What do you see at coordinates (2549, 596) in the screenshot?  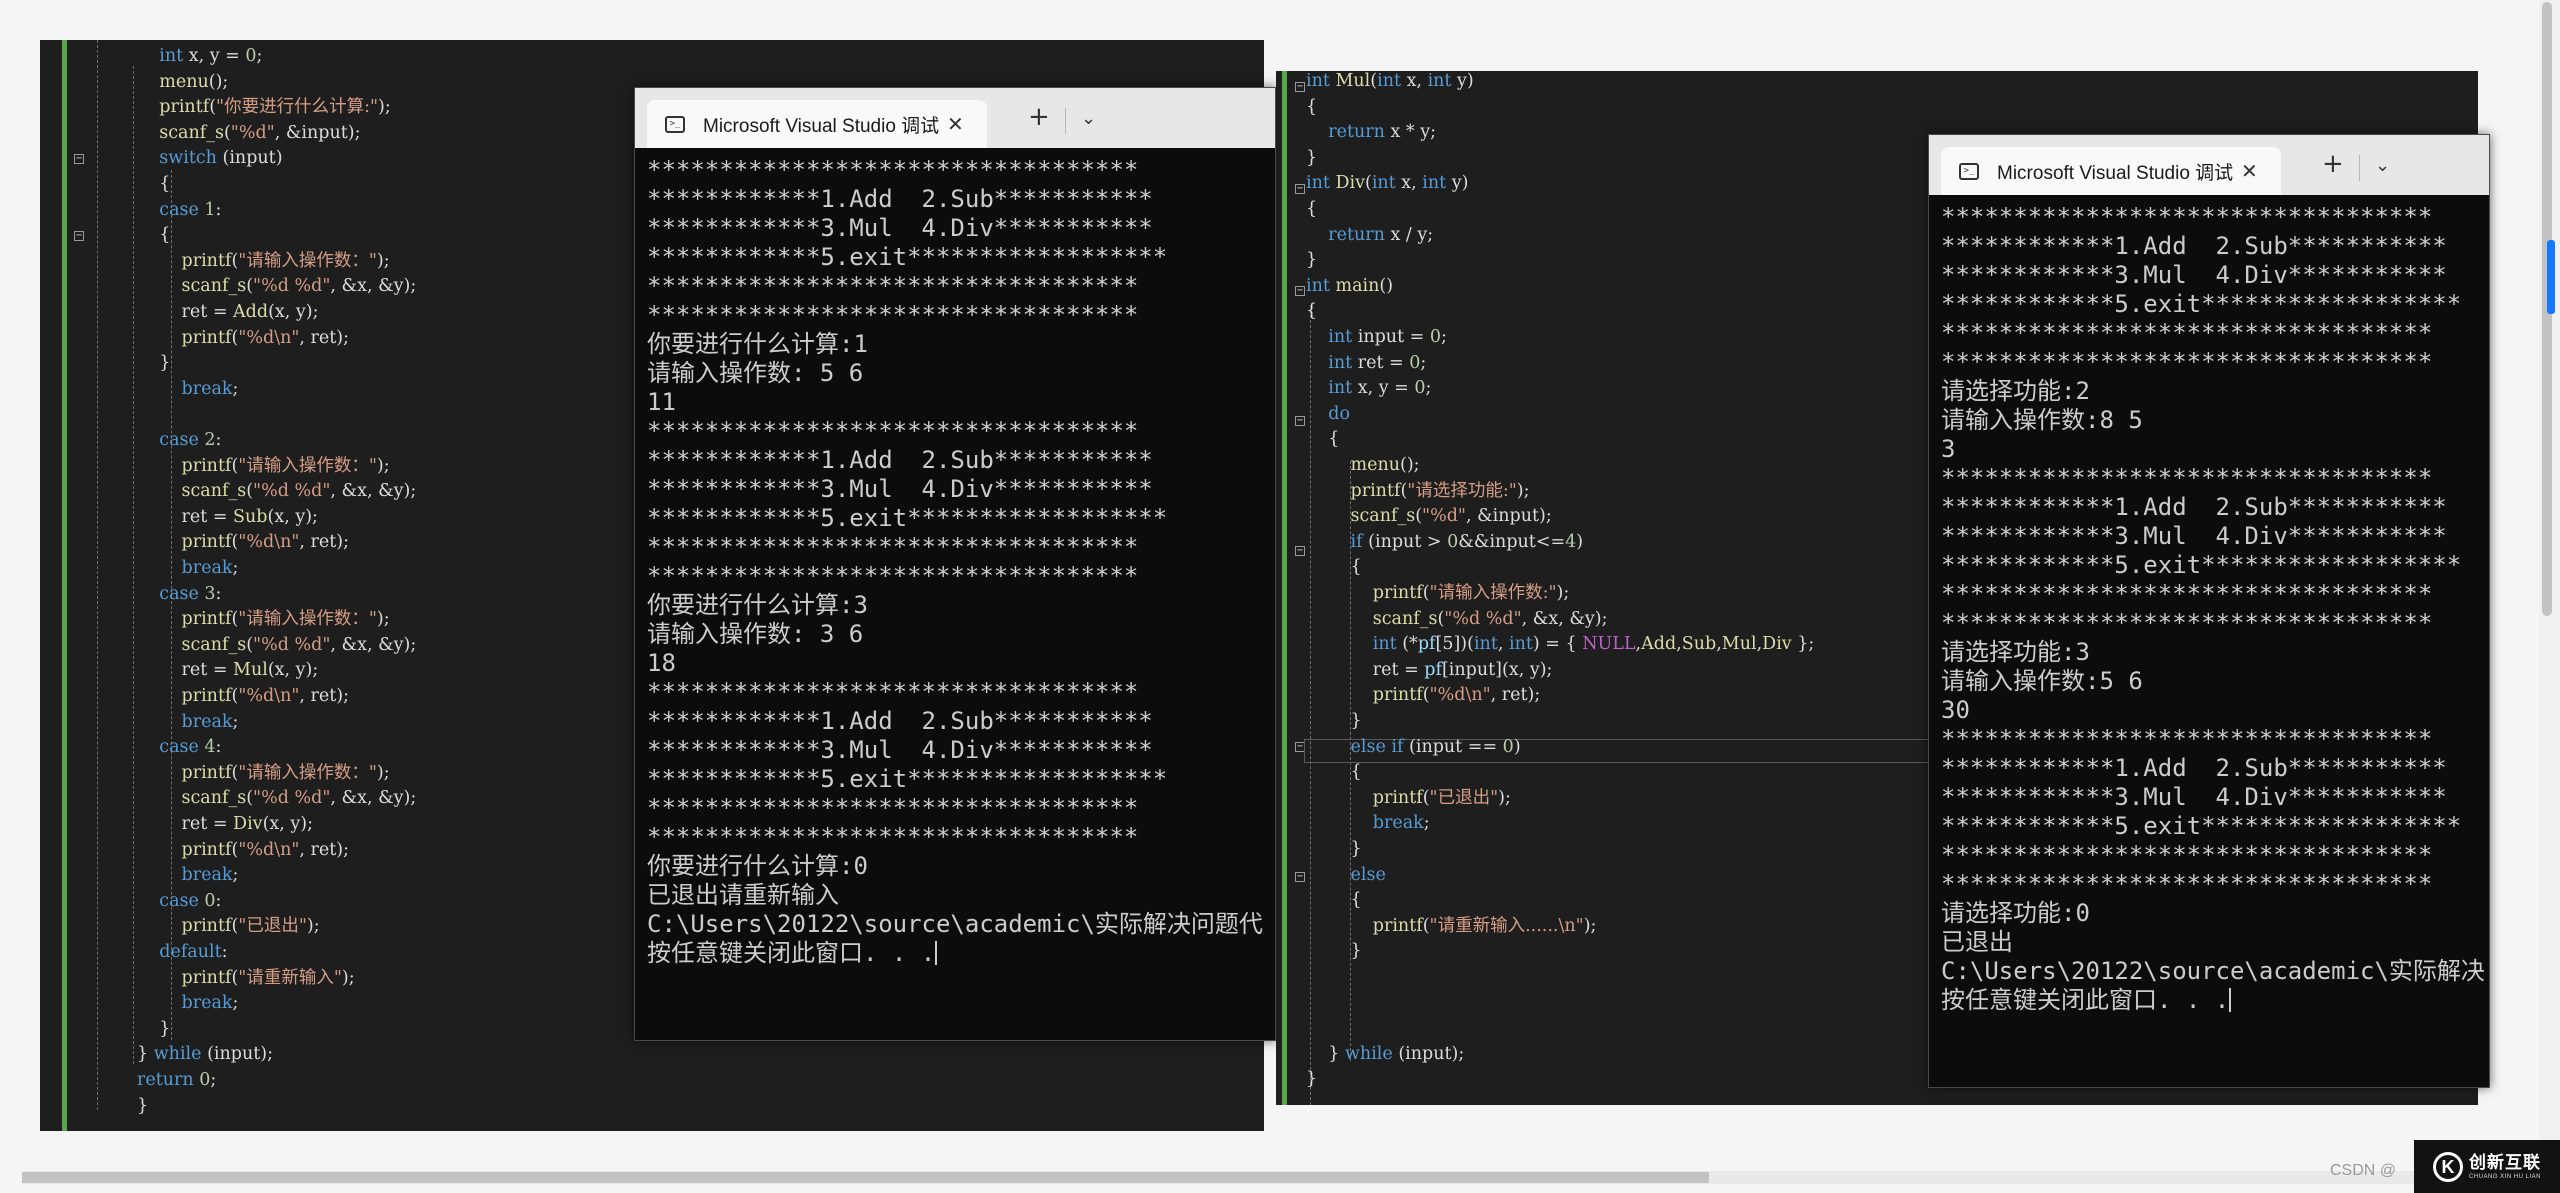 I see `vertical-scrollbar` at bounding box center [2549, 596].